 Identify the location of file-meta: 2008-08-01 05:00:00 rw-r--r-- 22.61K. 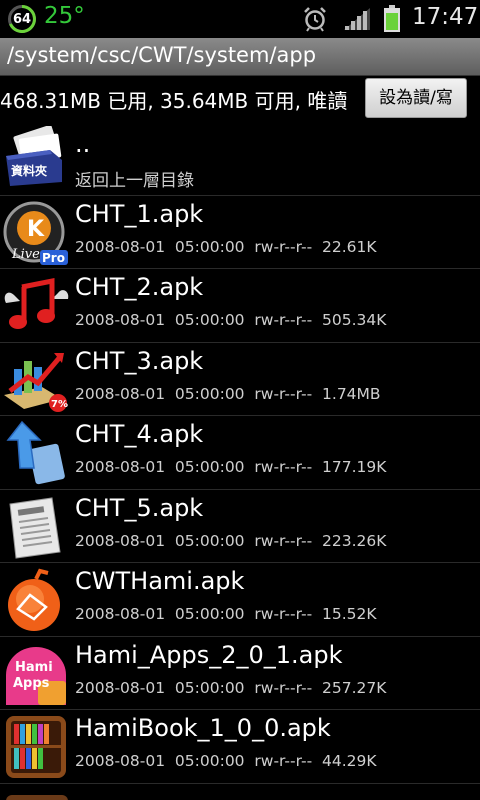
(226, 246).